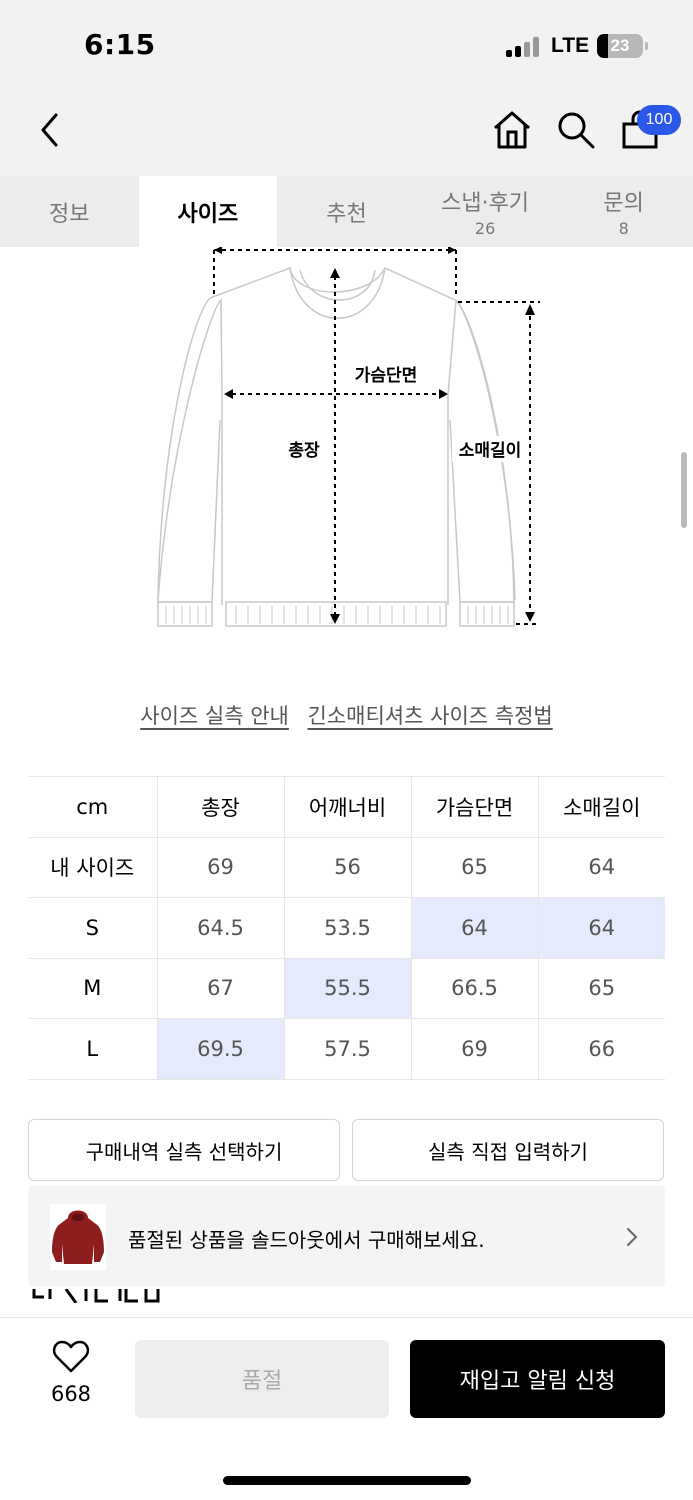  I want to click on battery-tip, so click(646, 46).